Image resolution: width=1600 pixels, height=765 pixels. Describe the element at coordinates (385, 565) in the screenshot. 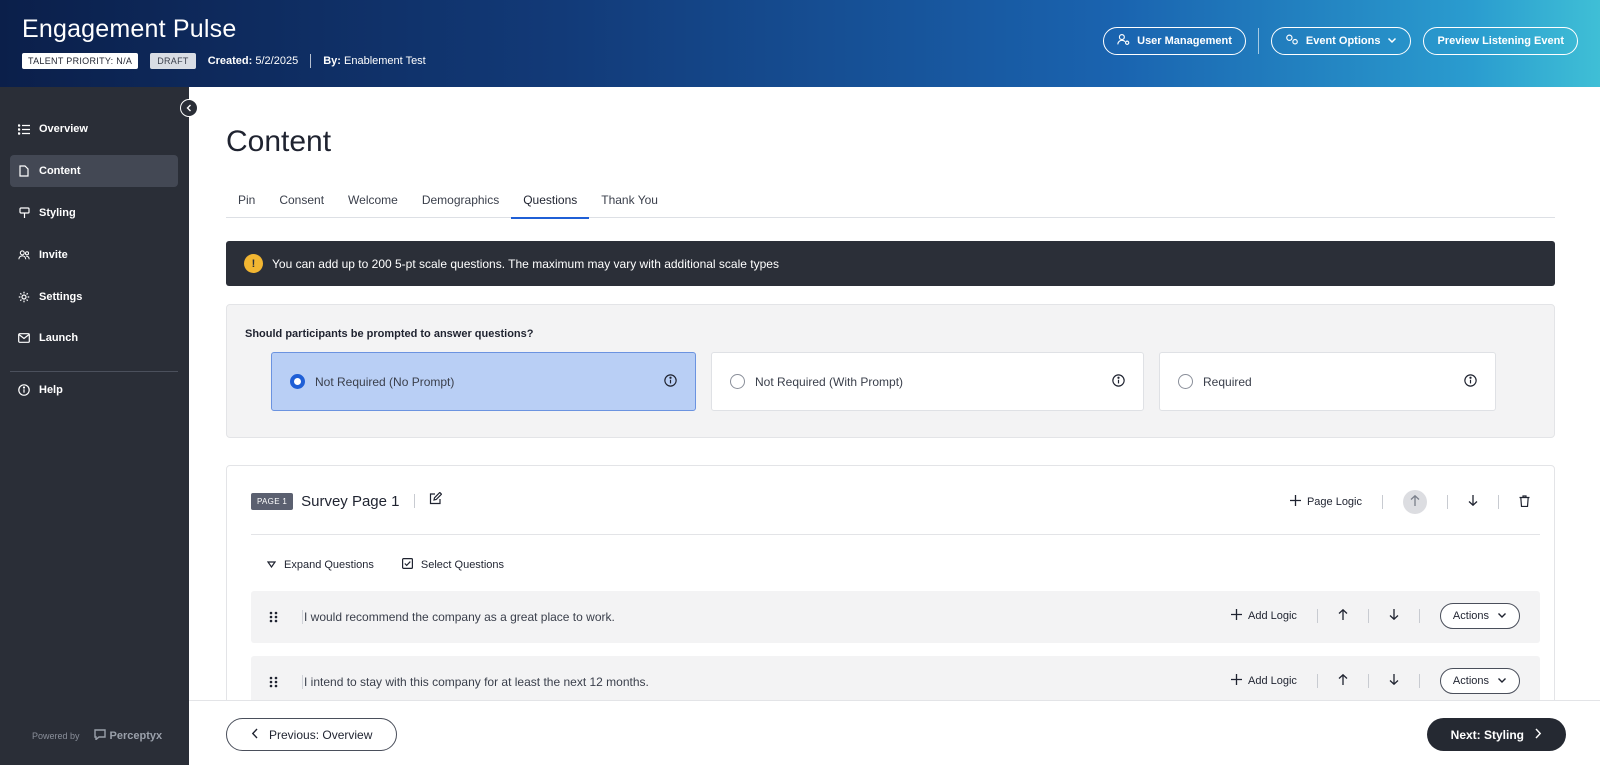

I see `question-tools: Expand Questions Select Questions` at that location.